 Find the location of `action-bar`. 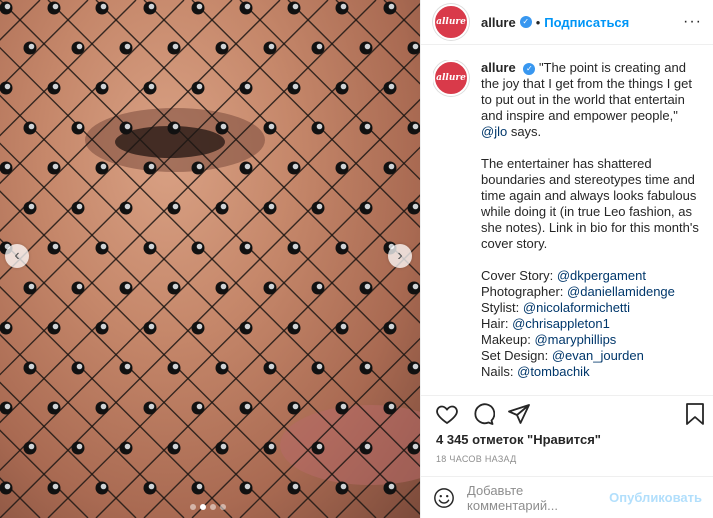

action-bar is located at coordinates (567, 413).